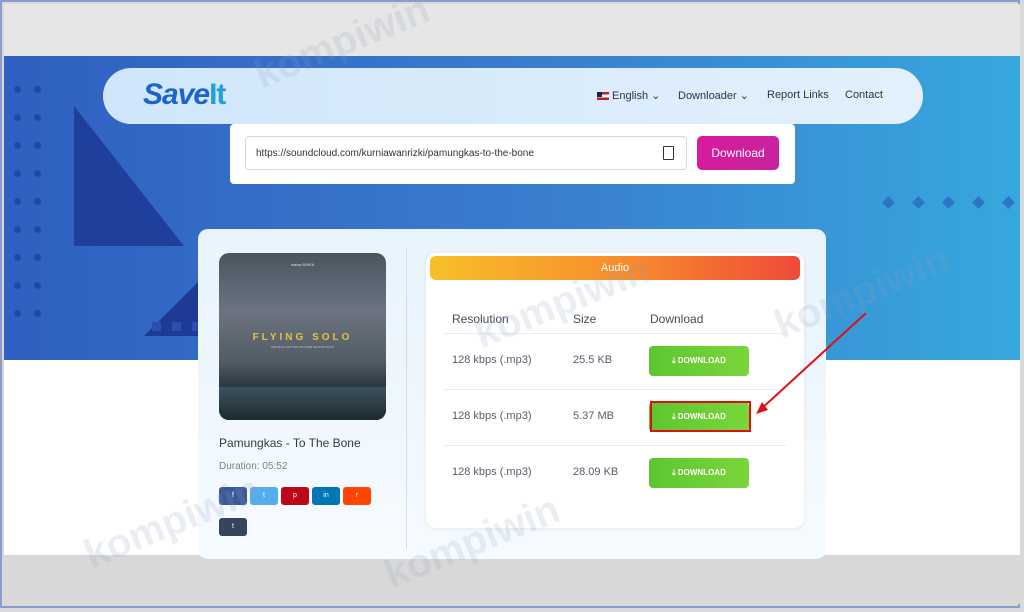  I want to click on contact-link: Contact, so click(864, 95).